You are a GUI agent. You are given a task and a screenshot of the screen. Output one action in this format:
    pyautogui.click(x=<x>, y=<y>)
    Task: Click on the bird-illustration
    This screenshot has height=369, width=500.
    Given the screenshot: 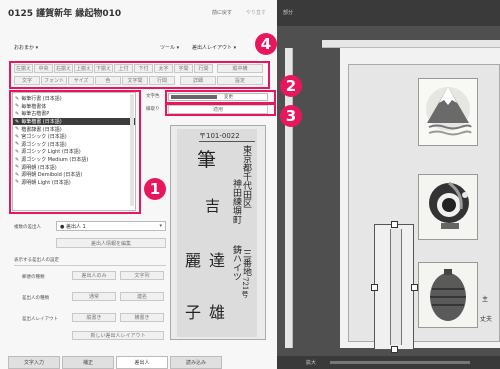 What is the action you would take?
    pyautogui.click(x=449, y=205)
    